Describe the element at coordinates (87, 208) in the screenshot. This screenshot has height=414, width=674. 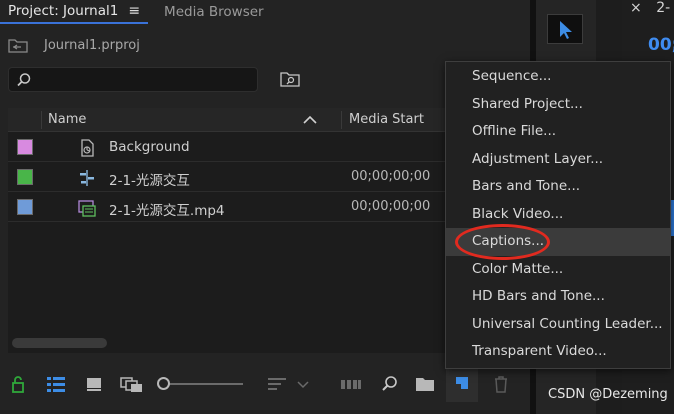
I see `video-clip-icon` at that location.